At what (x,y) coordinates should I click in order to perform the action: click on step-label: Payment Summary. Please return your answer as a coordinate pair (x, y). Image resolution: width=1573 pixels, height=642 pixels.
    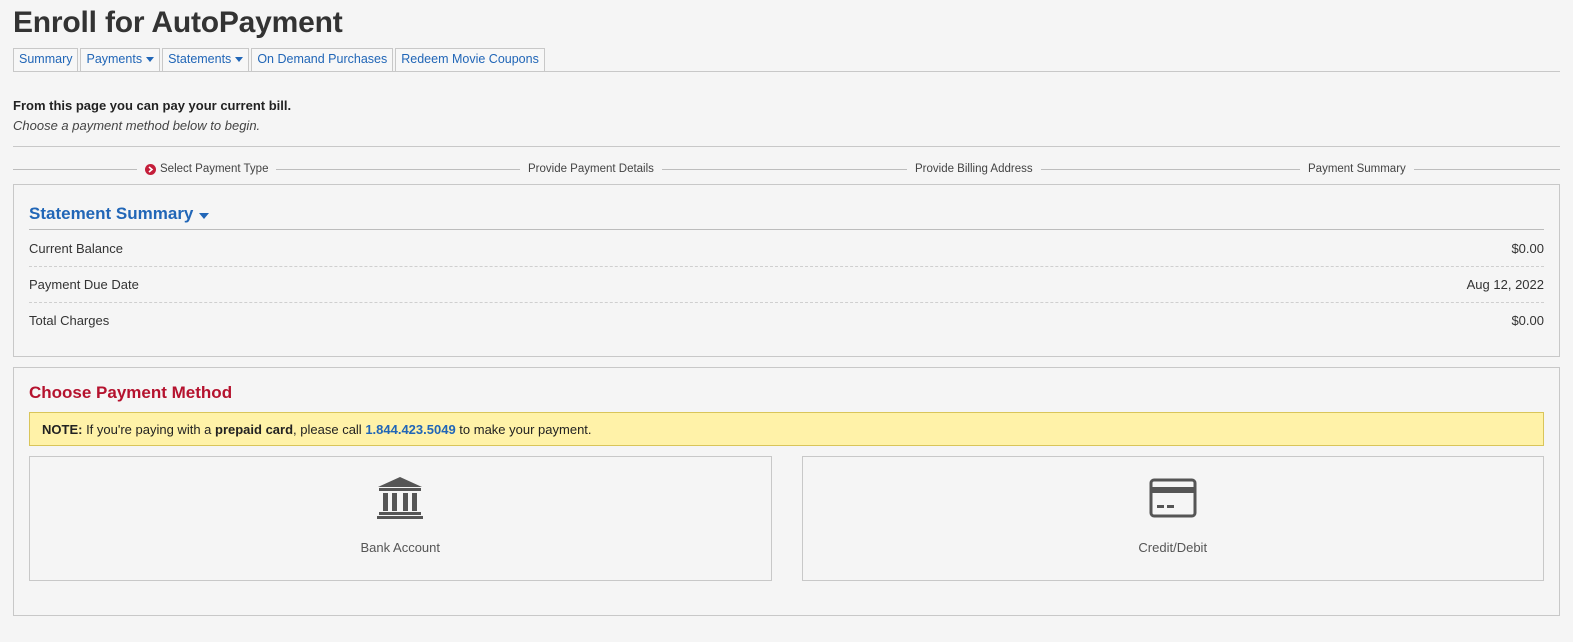
    Looking at the image, I should click on (1357, 169).